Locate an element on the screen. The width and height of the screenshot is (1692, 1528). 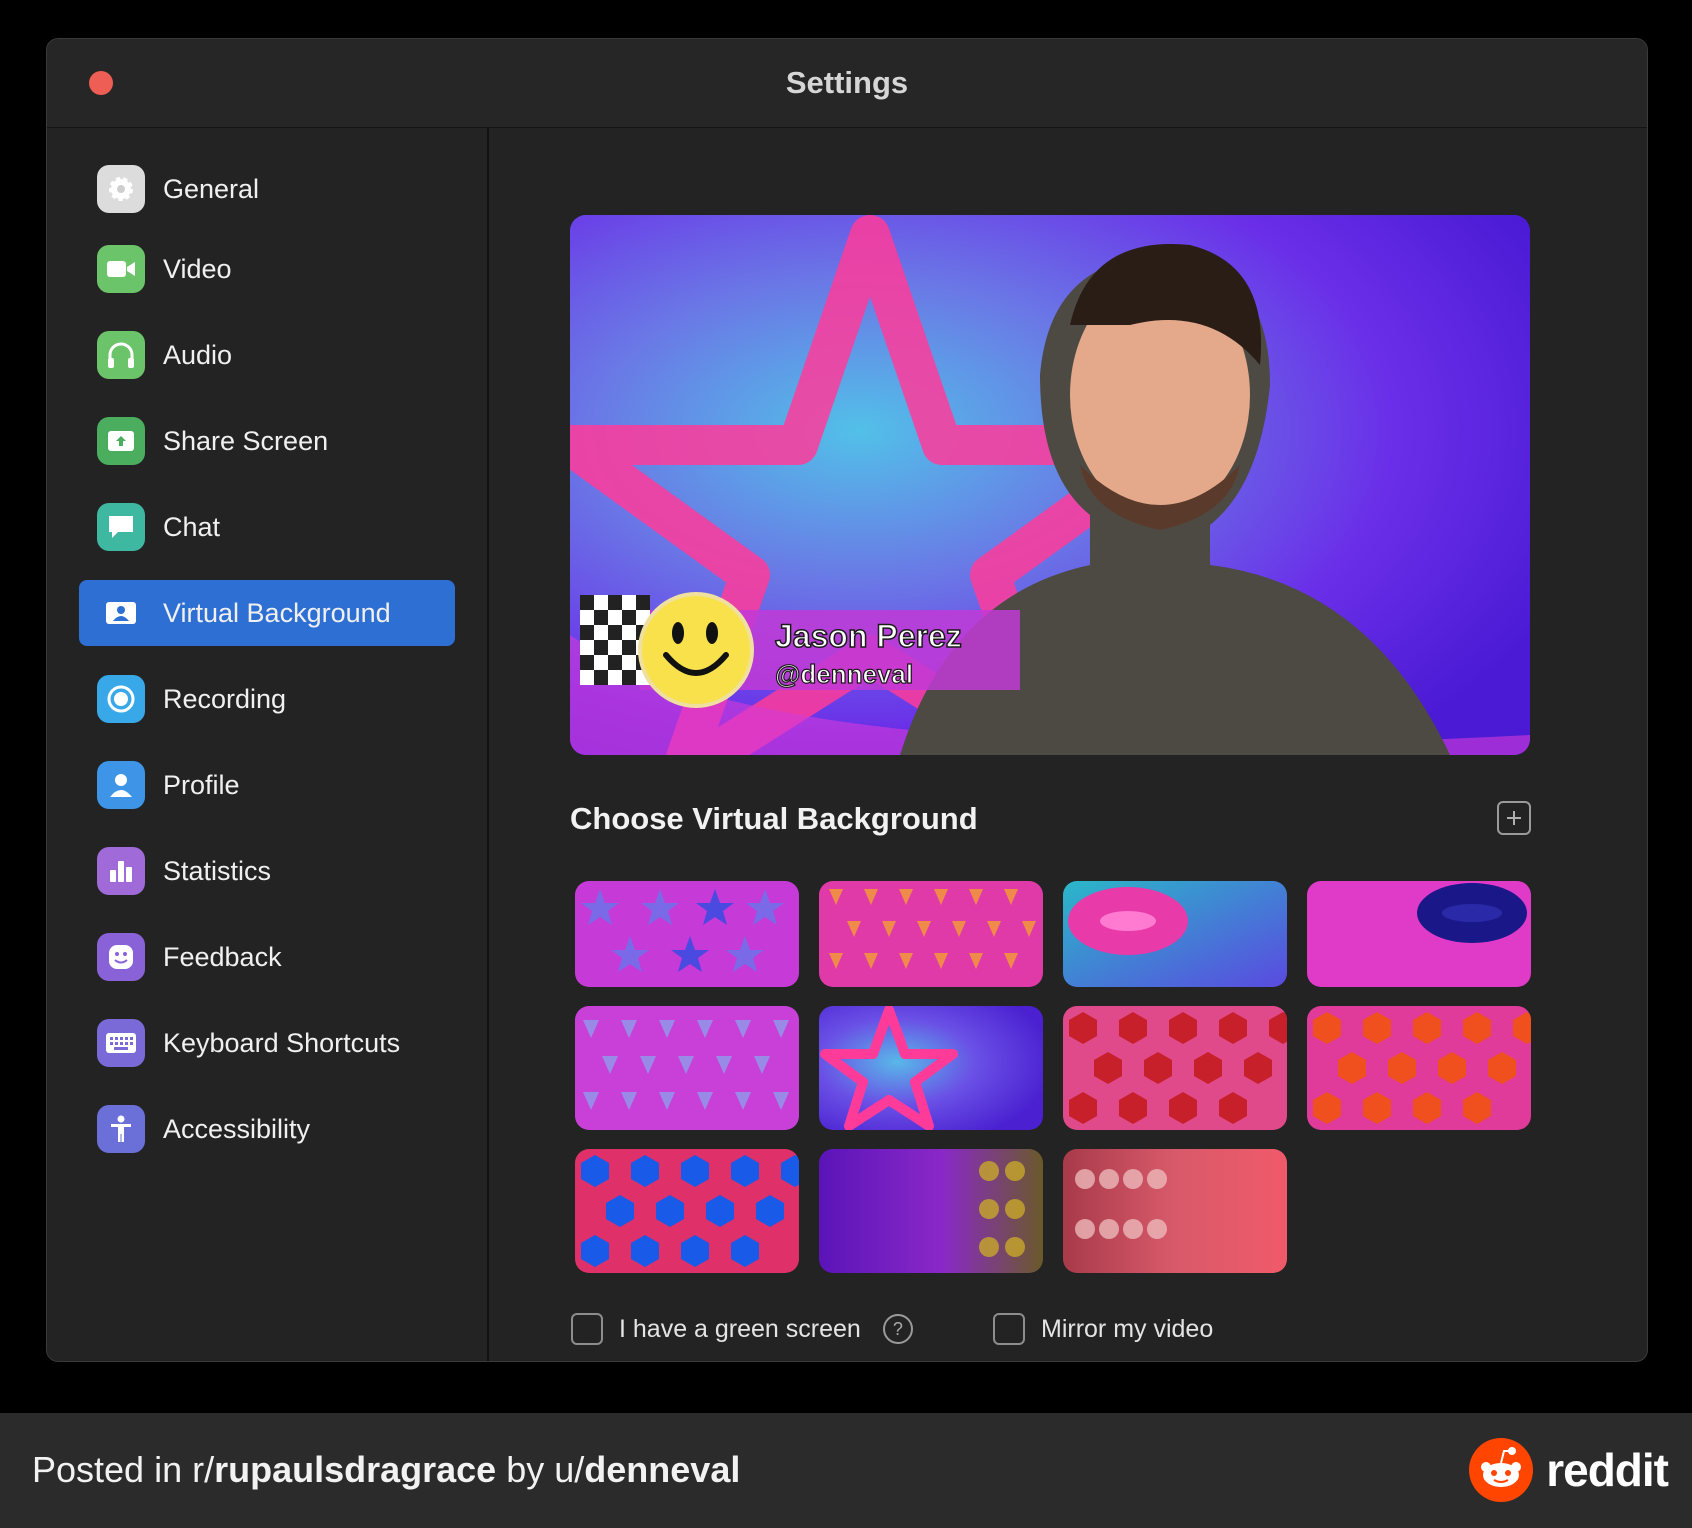
background-thumbnail-neon-star is located at coordinates (931, 1068).